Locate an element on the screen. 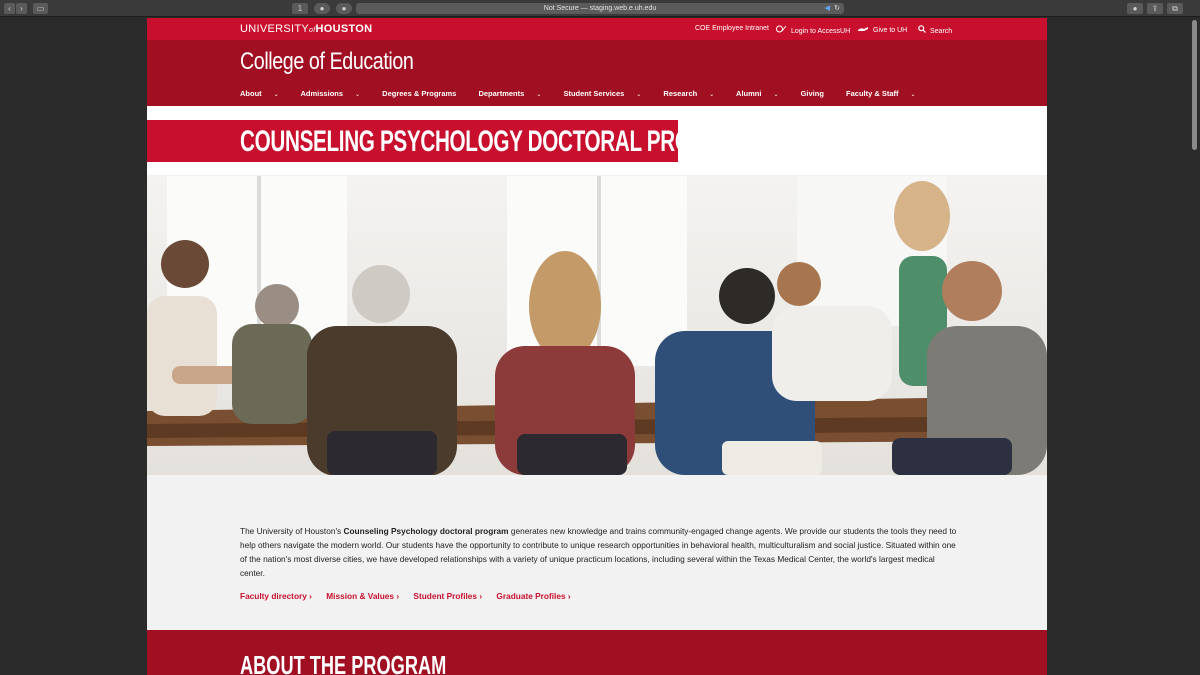  student-profiles-link: Student Profiles › is located at coordinates (447, 596).